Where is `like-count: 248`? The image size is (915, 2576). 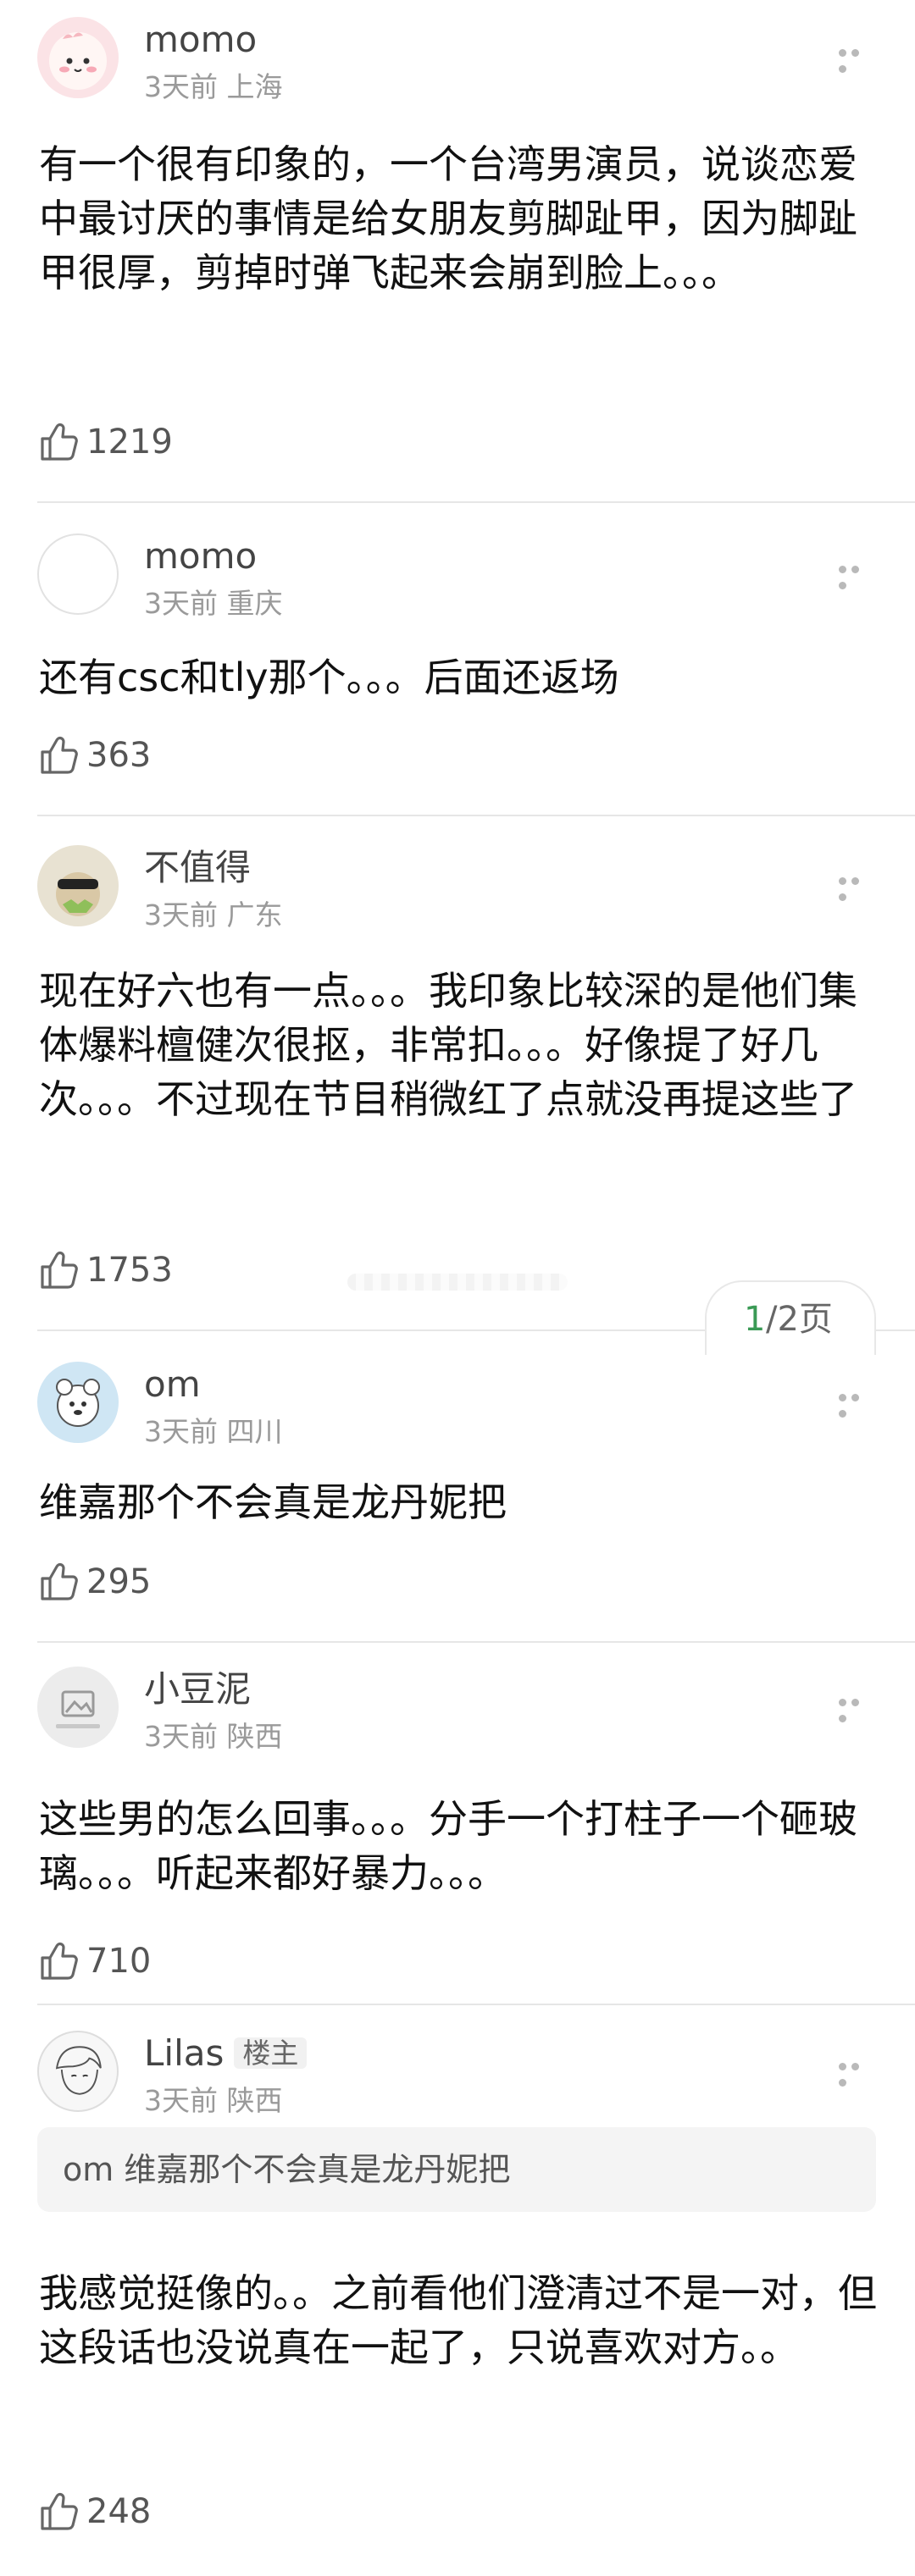 like-count: 248 is located at coordinates (119, 2511).